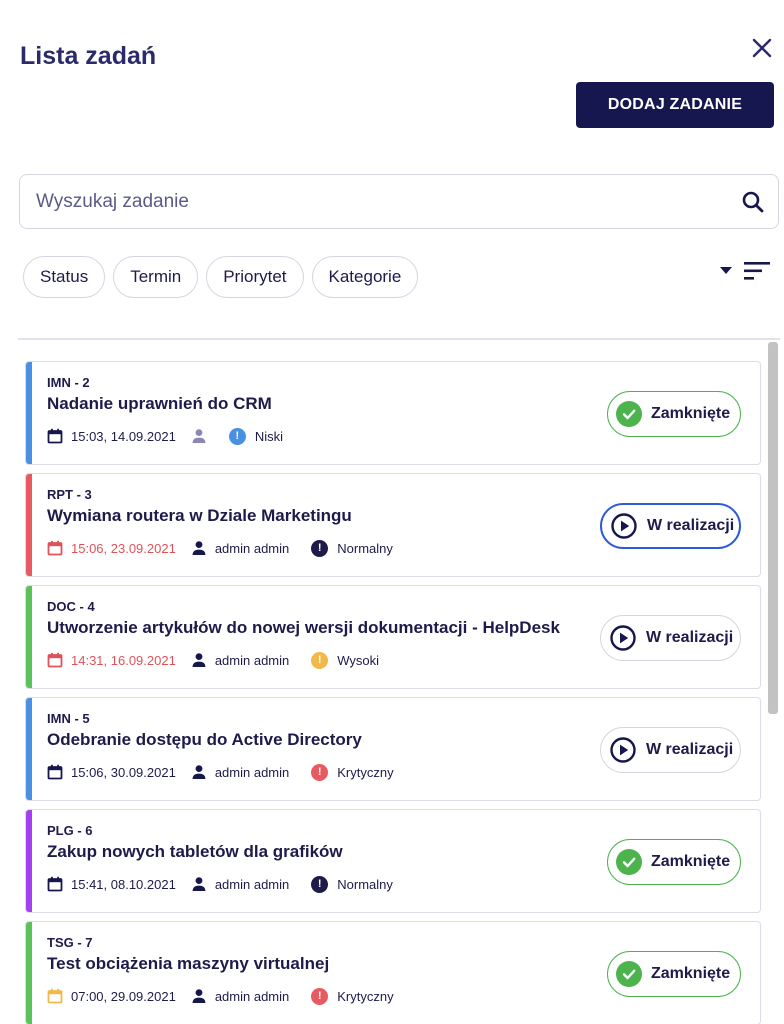  I want to click on scrollbar, so click(773, 528).